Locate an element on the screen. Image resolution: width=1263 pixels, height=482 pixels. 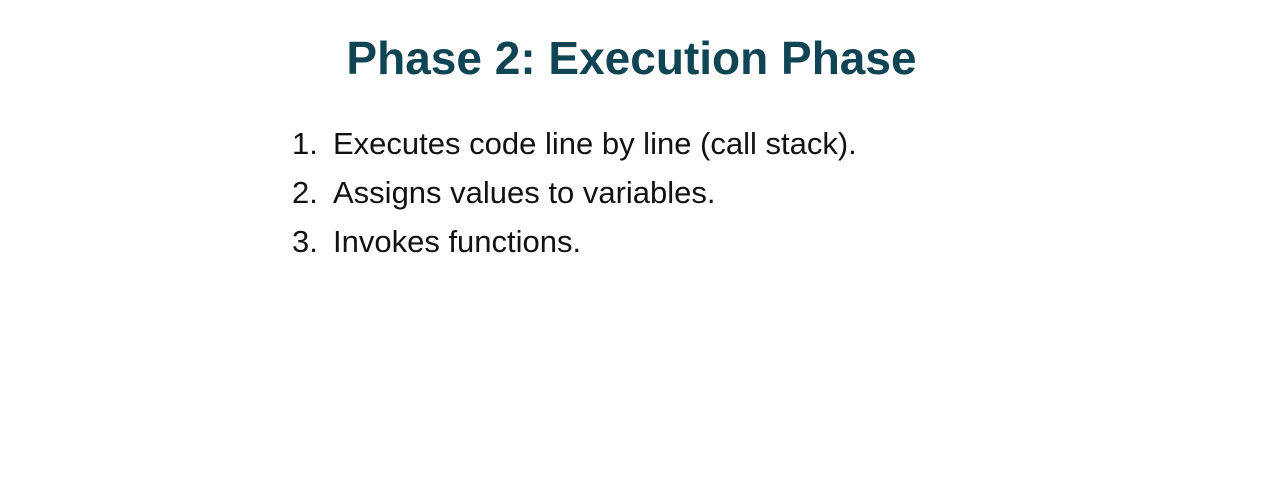
list-item-text: Executes code line by line (call stack). is located at coordinates (595, 143).